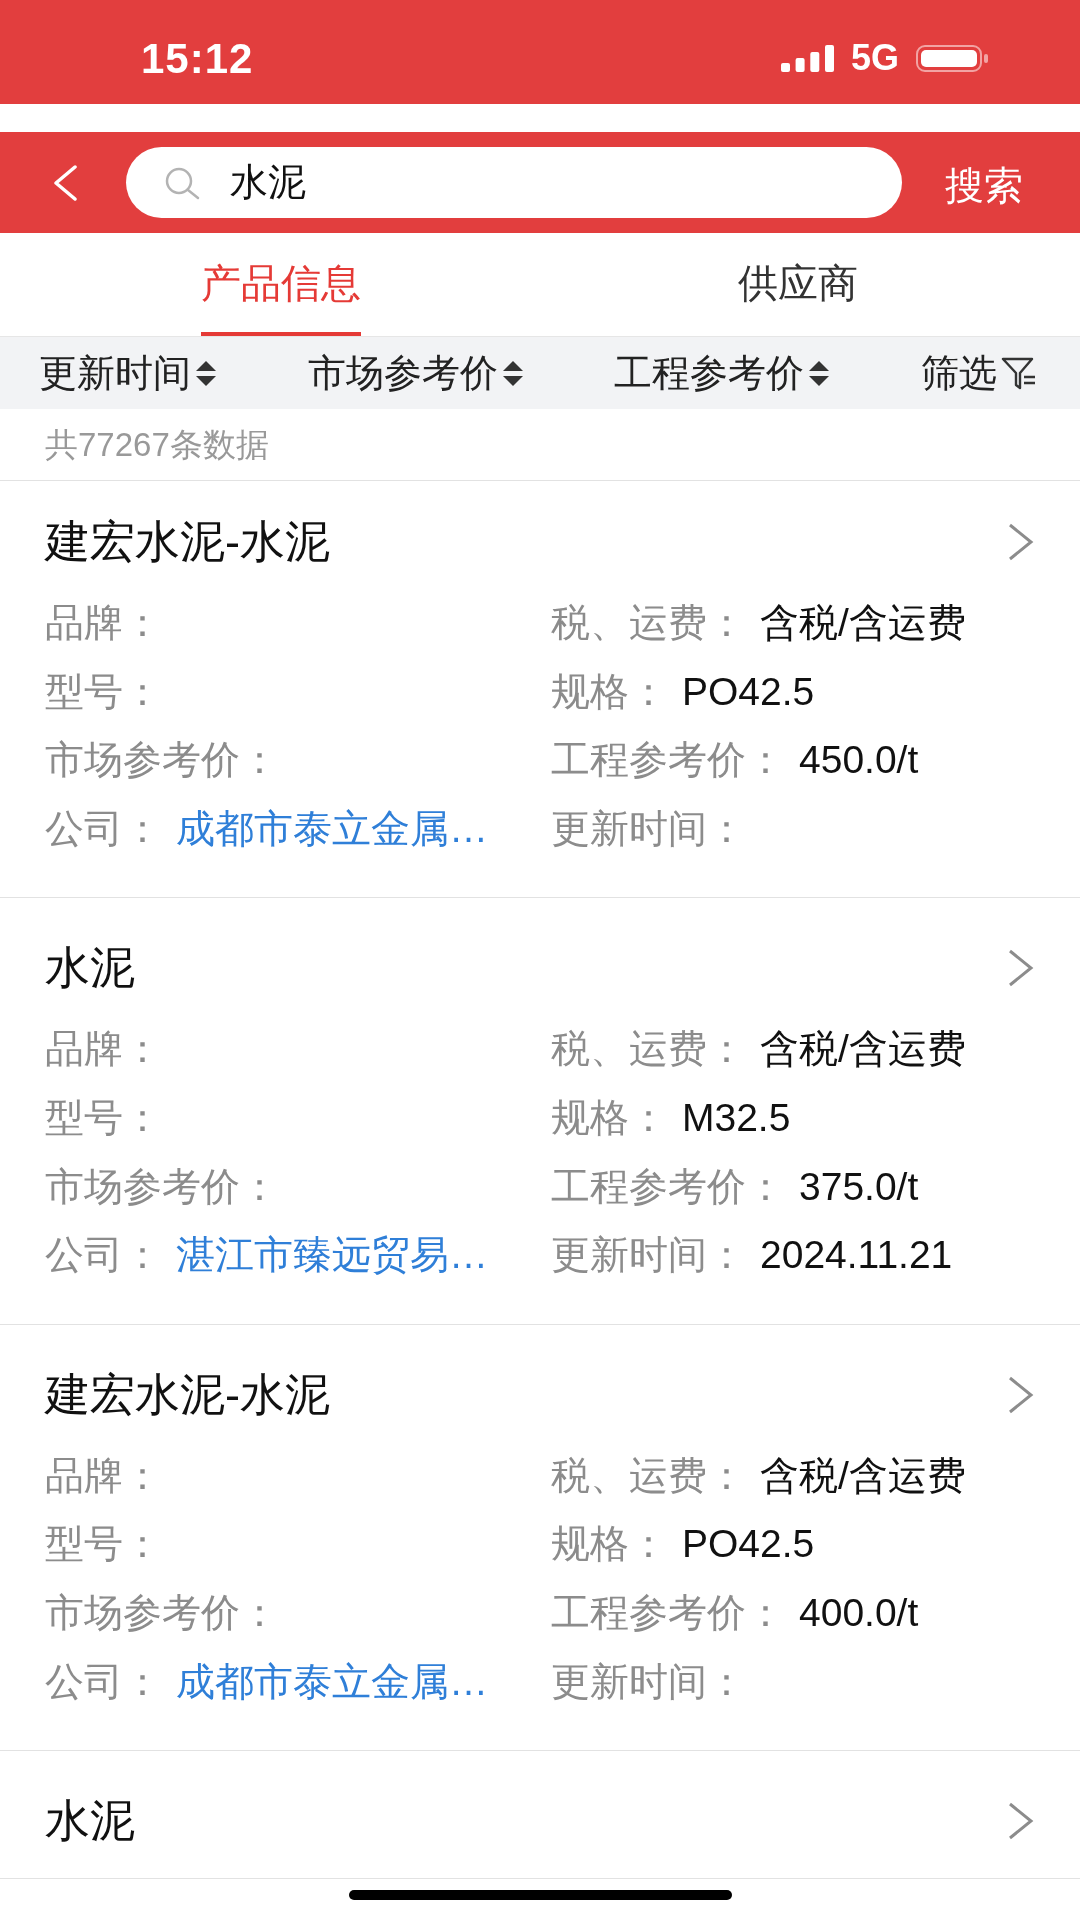  I want to click on result-count: 共77267条数据, so click(157, 444).